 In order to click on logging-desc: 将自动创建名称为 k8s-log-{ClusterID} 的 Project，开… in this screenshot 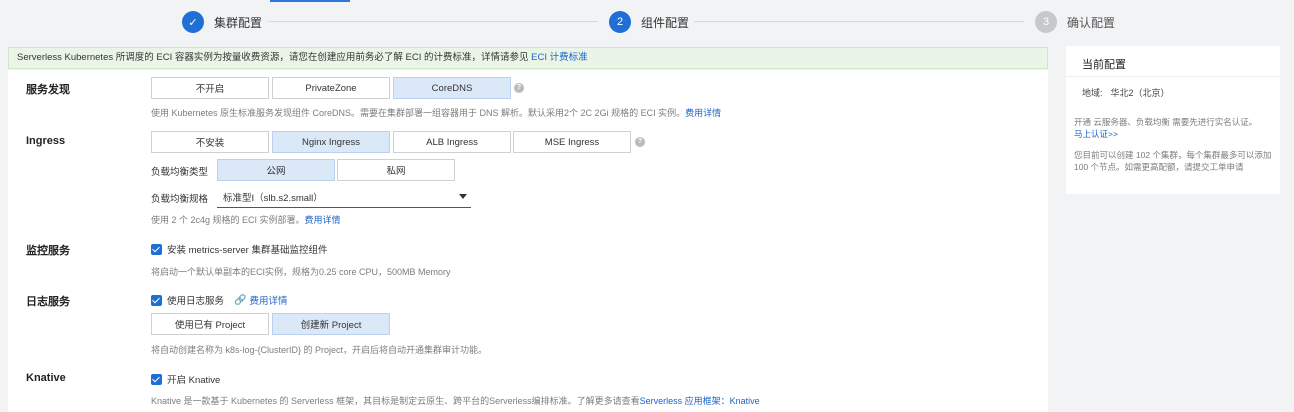, I will do `click(319, 350)`.